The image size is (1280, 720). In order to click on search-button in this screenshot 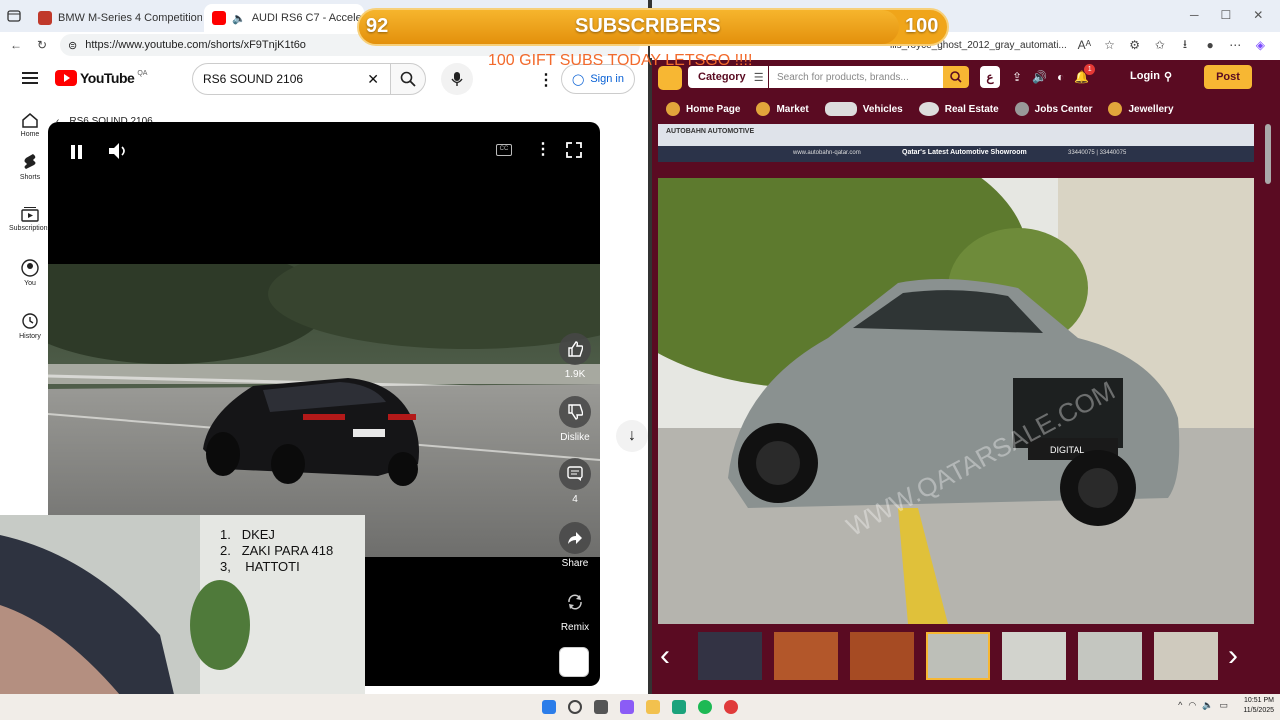, I will do `click(408, 79)`.